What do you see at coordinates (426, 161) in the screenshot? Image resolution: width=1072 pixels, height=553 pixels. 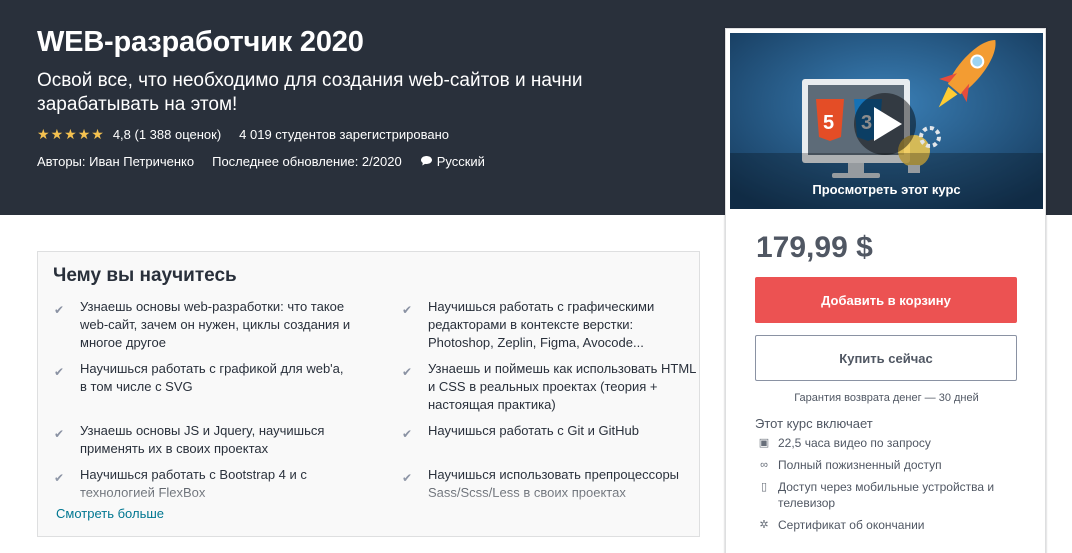 I see `speech-bubble-icon` at bounding box center [426, 161].